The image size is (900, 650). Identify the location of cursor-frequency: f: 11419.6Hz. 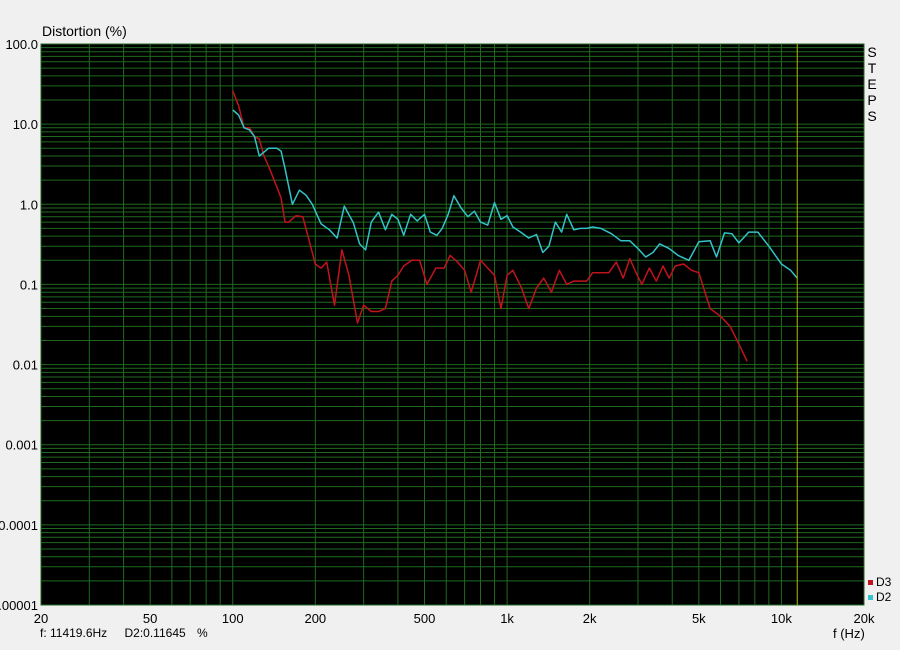
(74, 633).